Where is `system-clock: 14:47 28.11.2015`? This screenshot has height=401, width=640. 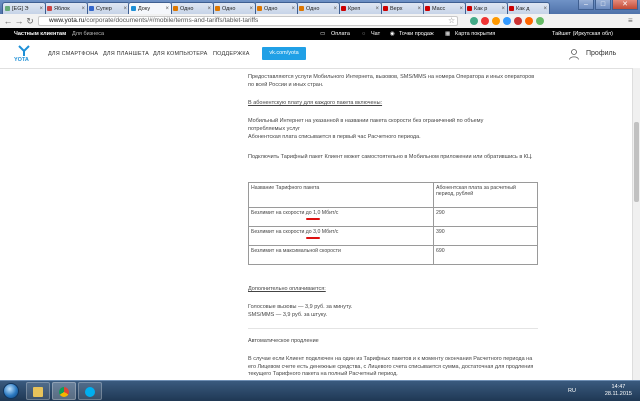 system-clock: 14:47 28.11.2015 is located at coordinates (618, 391).